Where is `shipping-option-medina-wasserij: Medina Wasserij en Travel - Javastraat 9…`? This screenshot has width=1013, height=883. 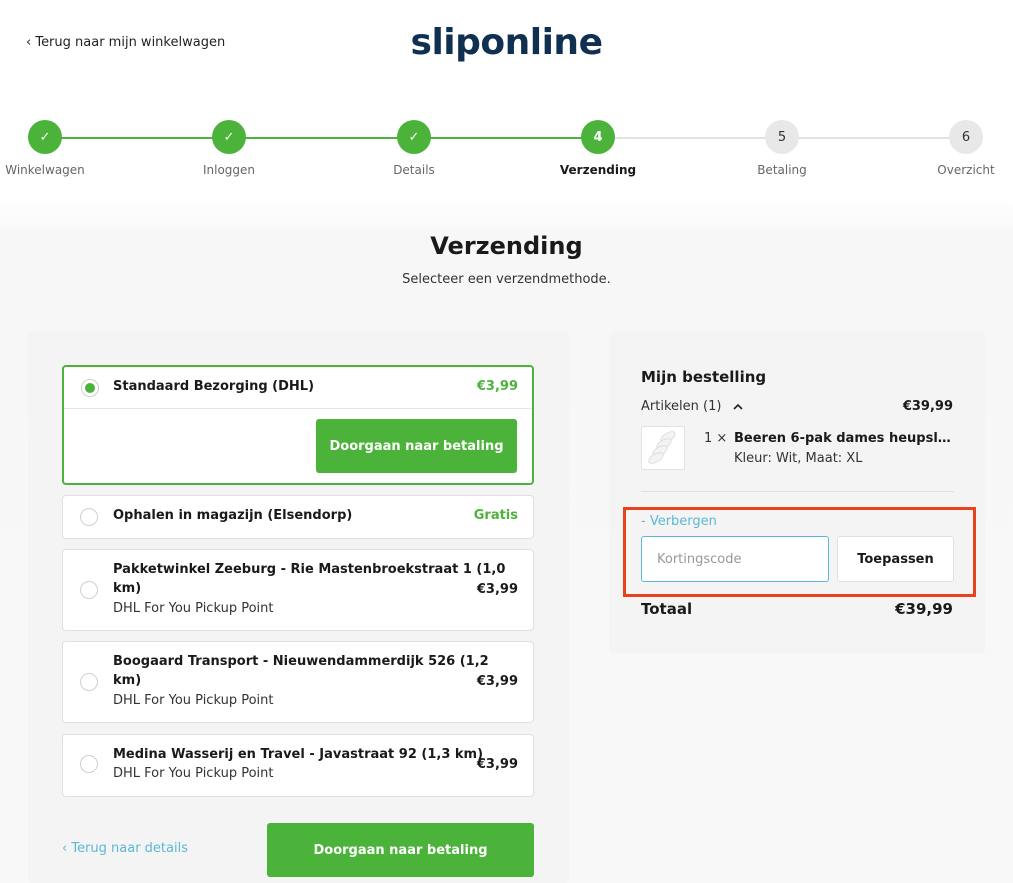 shipping-option-medina-wasserij: Medina Wasserij en Travel - Javastraat 9… is located at coordinates (298, 765).